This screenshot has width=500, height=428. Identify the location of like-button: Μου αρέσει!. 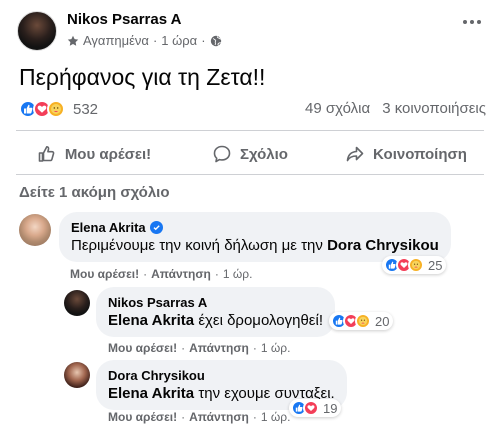
(94, 154).